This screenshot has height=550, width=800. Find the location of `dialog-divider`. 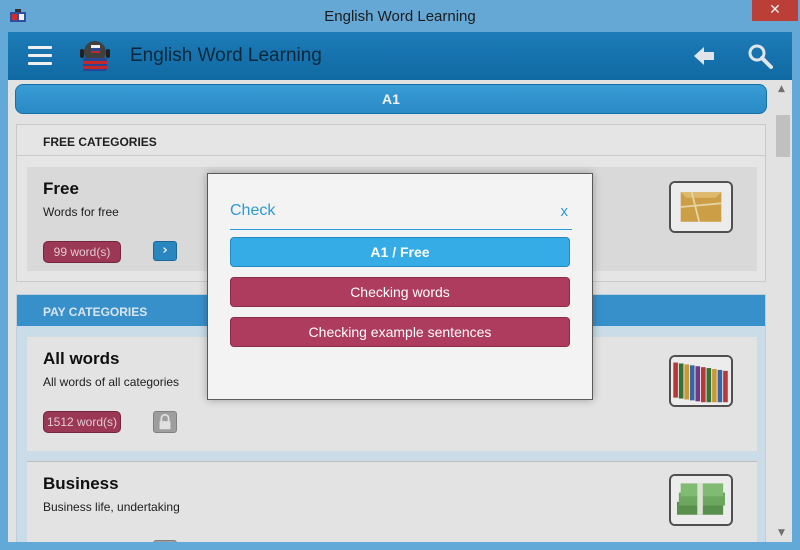

dialog-divider is located at coordinates (401, 229).